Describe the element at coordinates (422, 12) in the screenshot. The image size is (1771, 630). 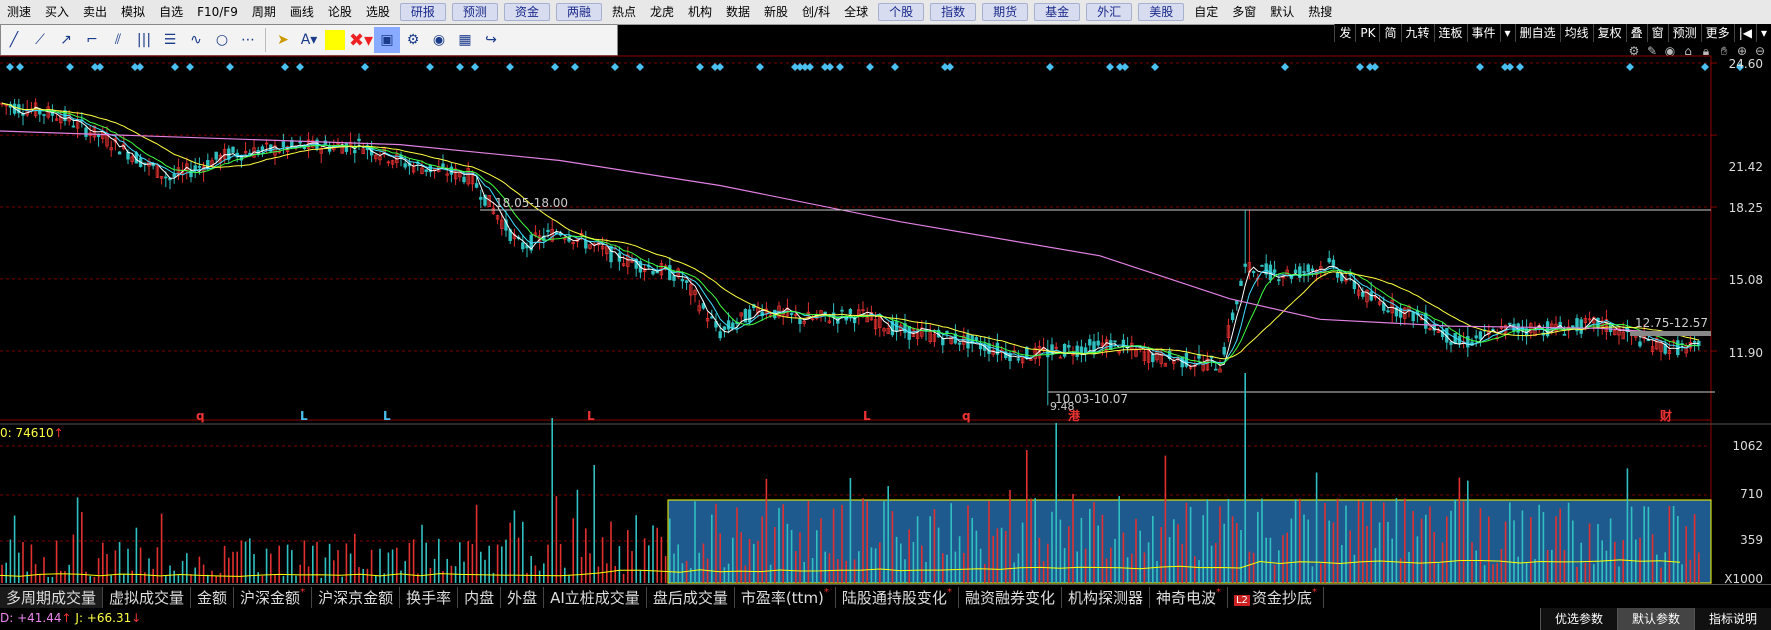
I see `menu-item: 研报` at that location.